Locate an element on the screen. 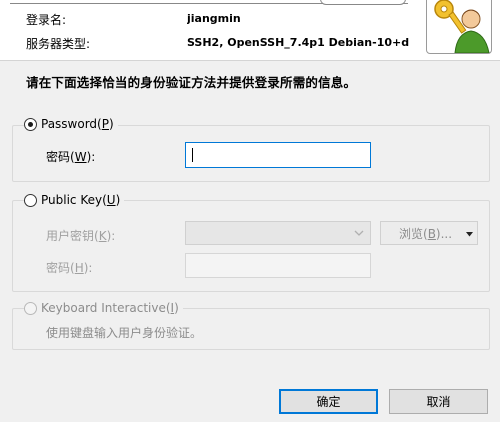 The width and height of the screenshot is (500, 422). passphrase-label: 密码(H): is located at coordinates (69, 268).